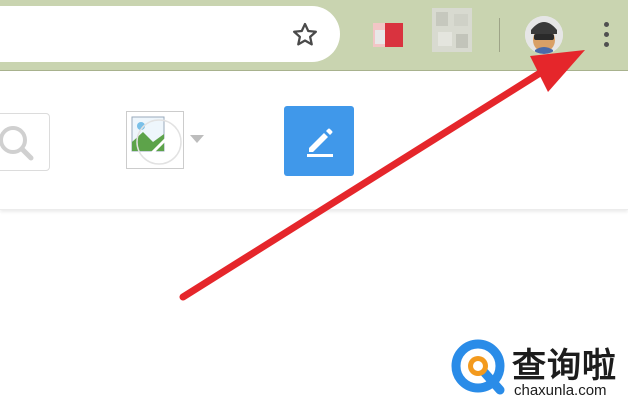  Describe the element at coordinates (564, 366) in the screenshot. I see `watermark-title: 查询啦` at that location.